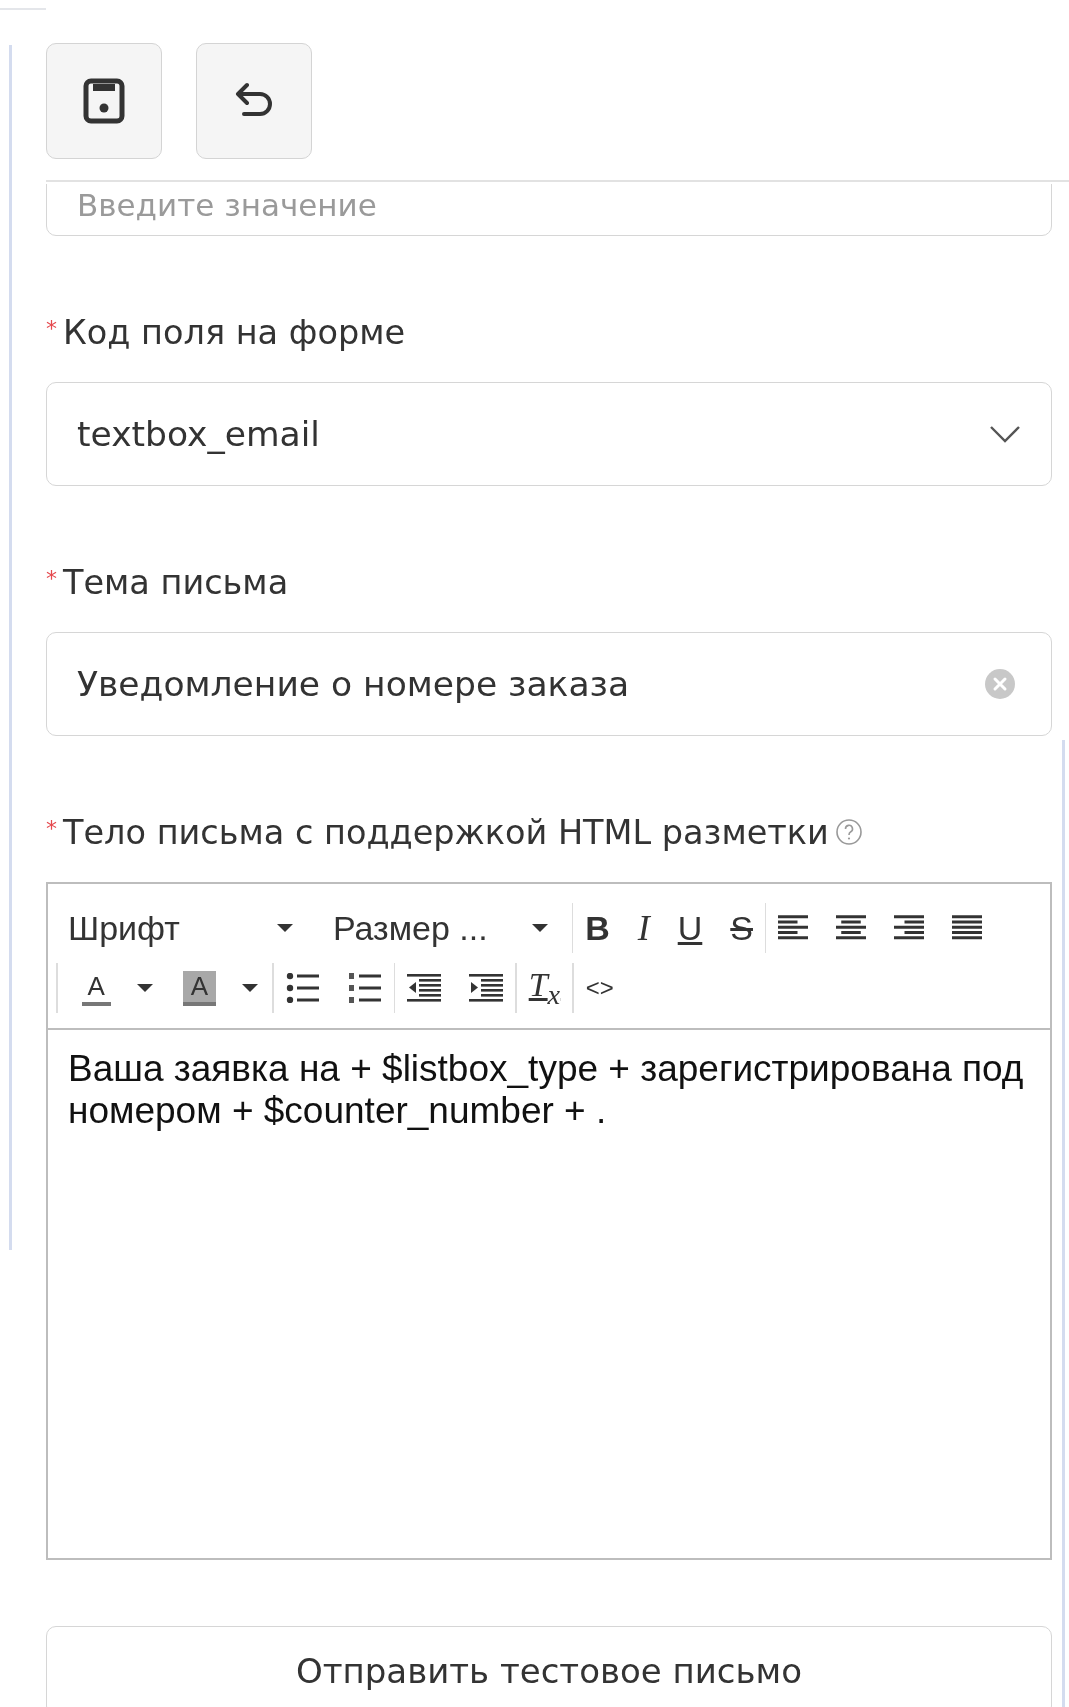 Image resolution: width=1069 pixels, height=1707 pixels. I want to click on highlight-color-button: A, so click(199, 988).